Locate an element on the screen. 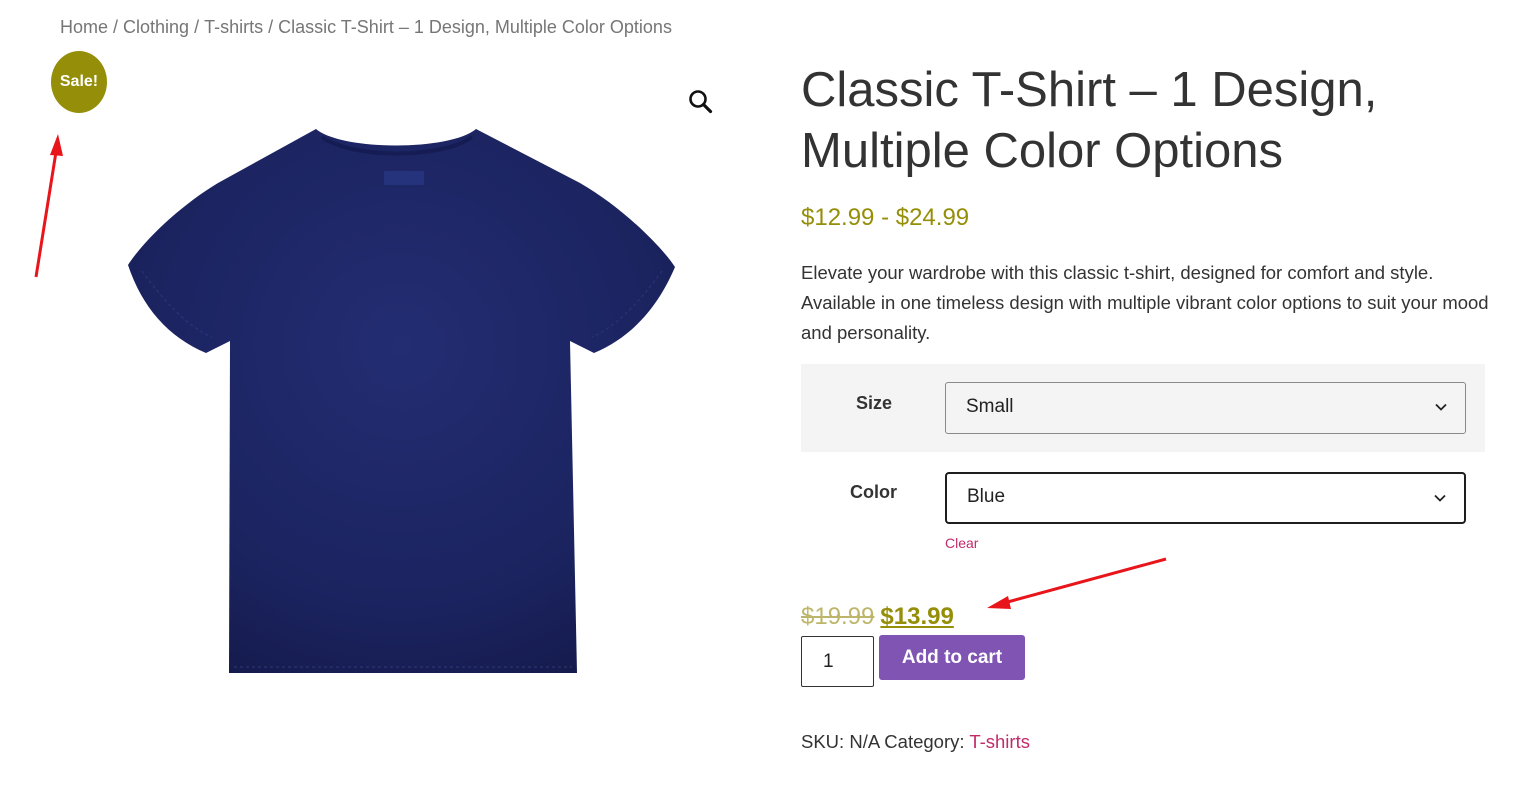  color-label: Color is located at coordinates (873, 492).